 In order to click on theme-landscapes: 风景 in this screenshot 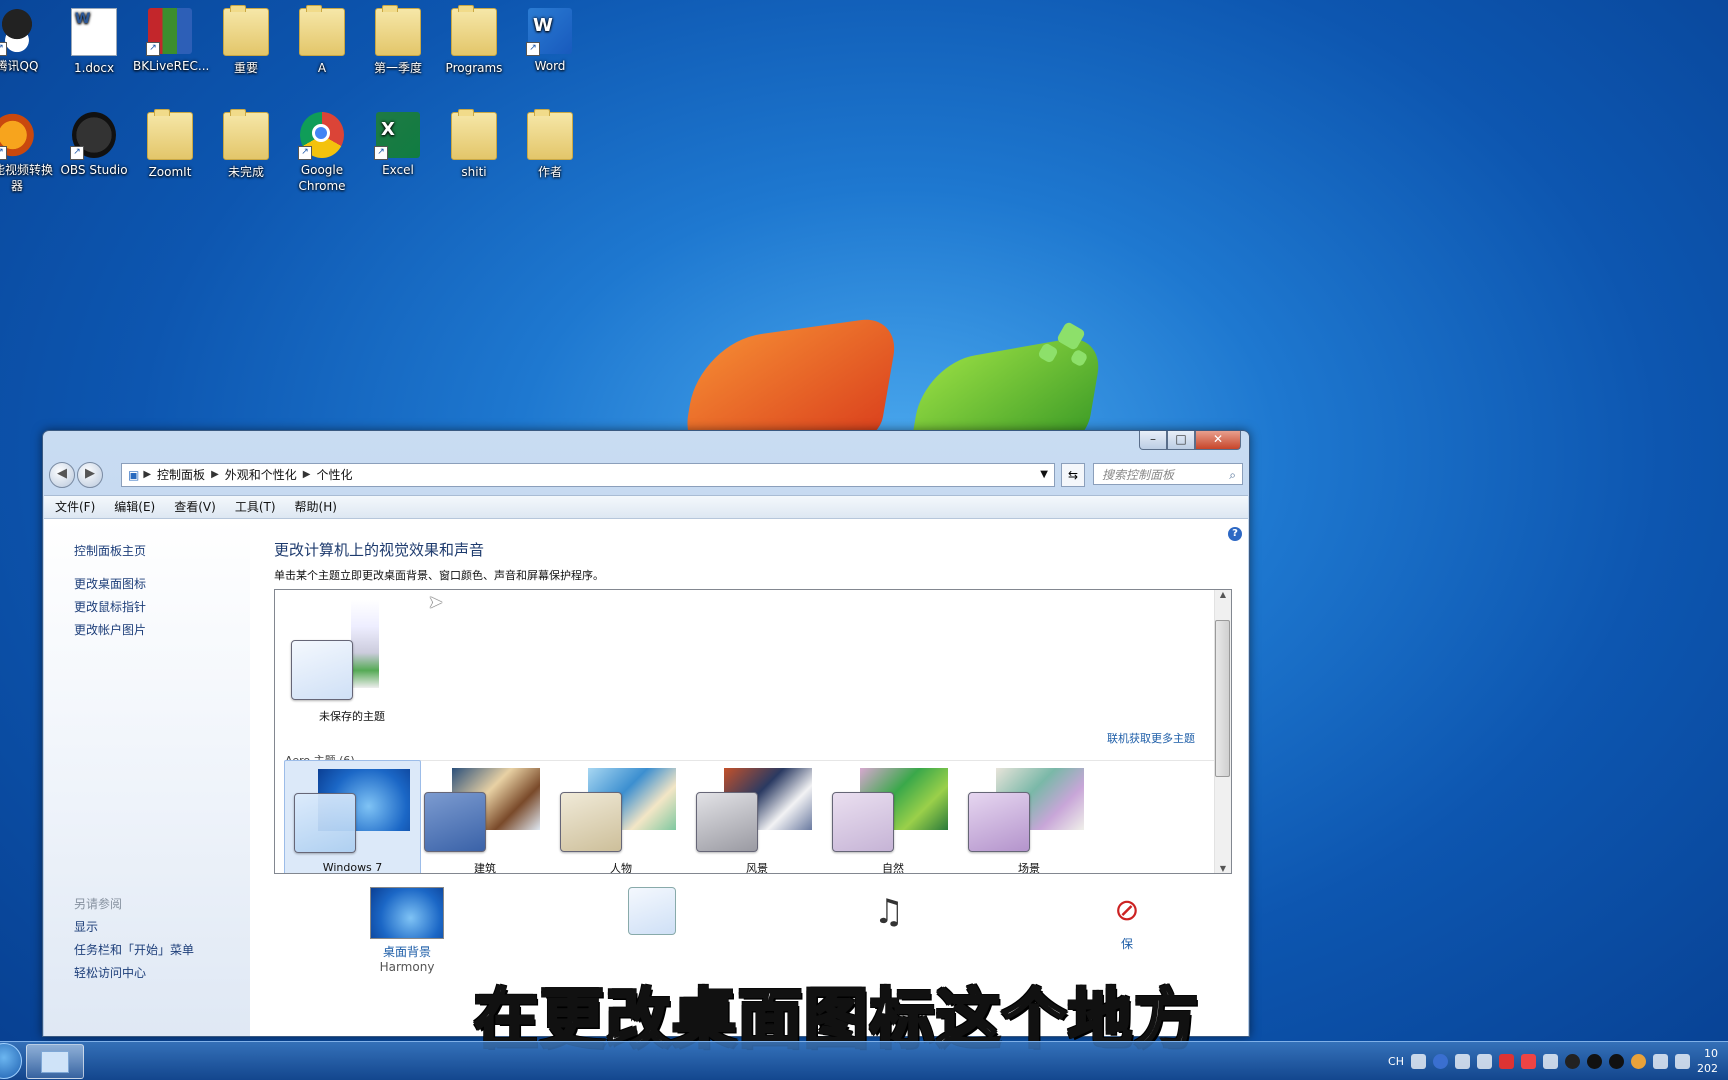, I will do `click(757, 817)`.